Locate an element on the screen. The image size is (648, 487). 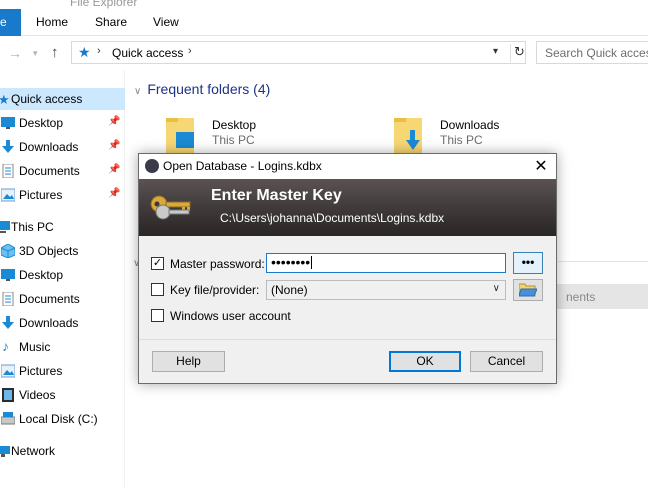
cancel-button: Cancel is located at coordinates (506, 361).